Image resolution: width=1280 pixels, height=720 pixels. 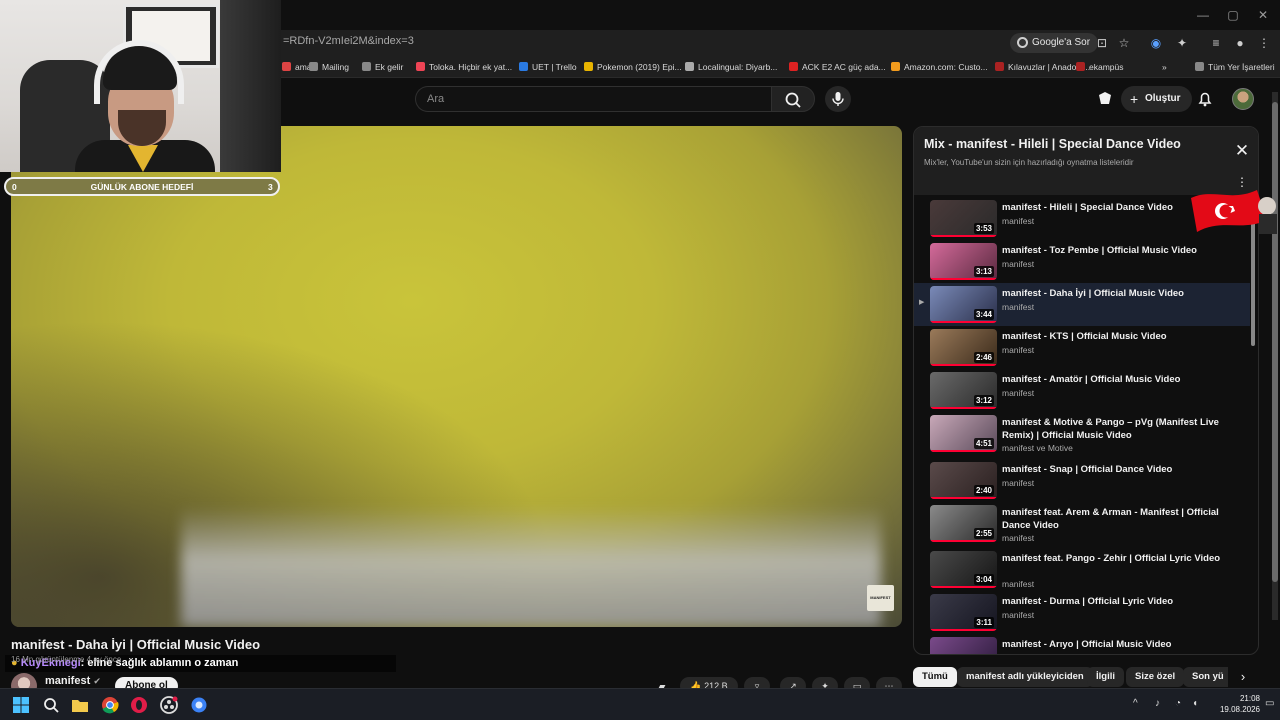 I want to click on search-taskbar-icon, so click(x=51, y=705).